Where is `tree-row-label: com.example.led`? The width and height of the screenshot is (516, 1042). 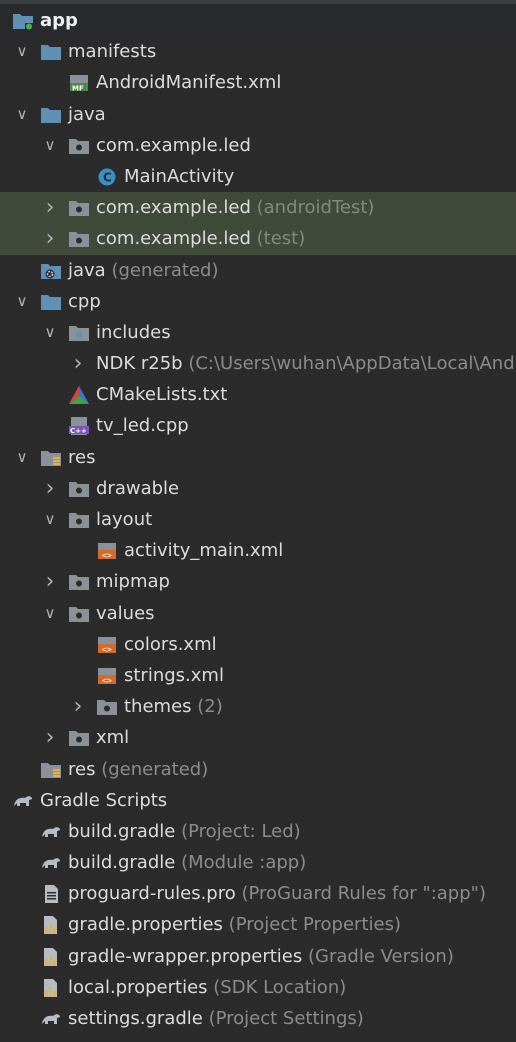 tree-row-label: com.example.led is located at coordinates (173, 145).